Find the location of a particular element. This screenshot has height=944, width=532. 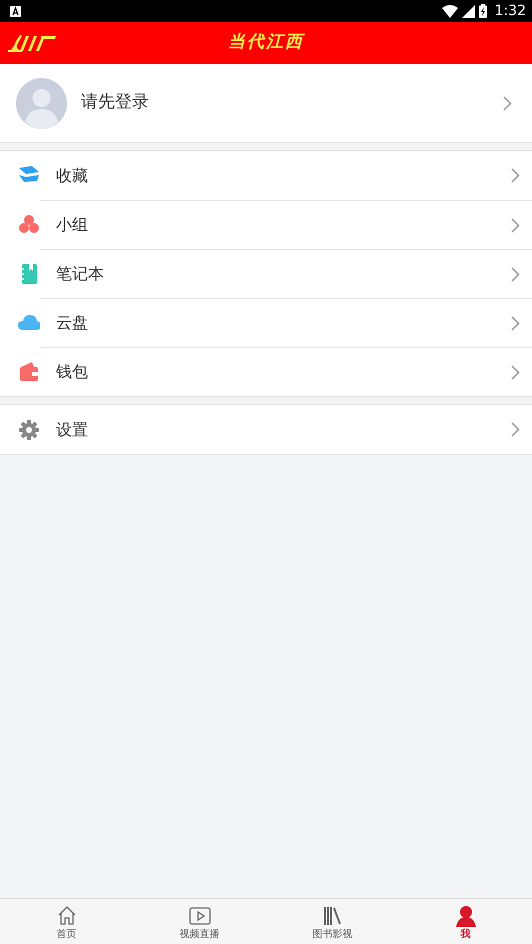

tab: 图书影视 is located at coordinates (332, 921).